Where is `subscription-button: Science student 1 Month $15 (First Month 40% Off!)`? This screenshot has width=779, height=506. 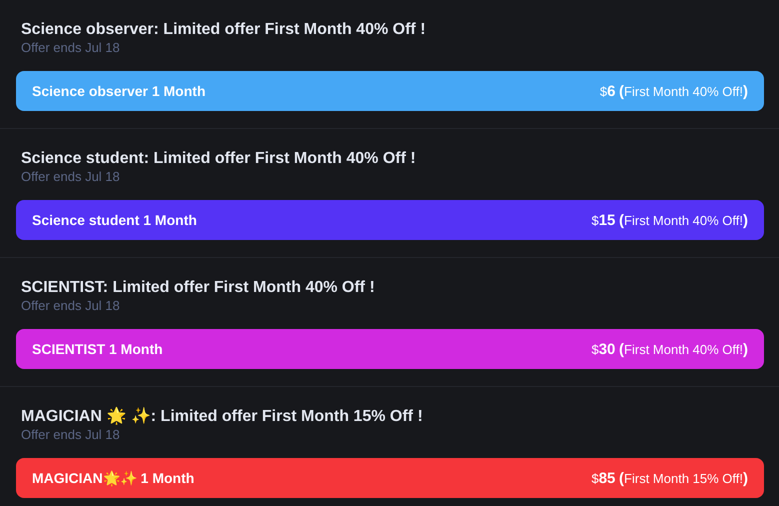 subscription-button: Science student 1 Month $15 (First Month 40% Off!) is located at coordinates (390, 220).